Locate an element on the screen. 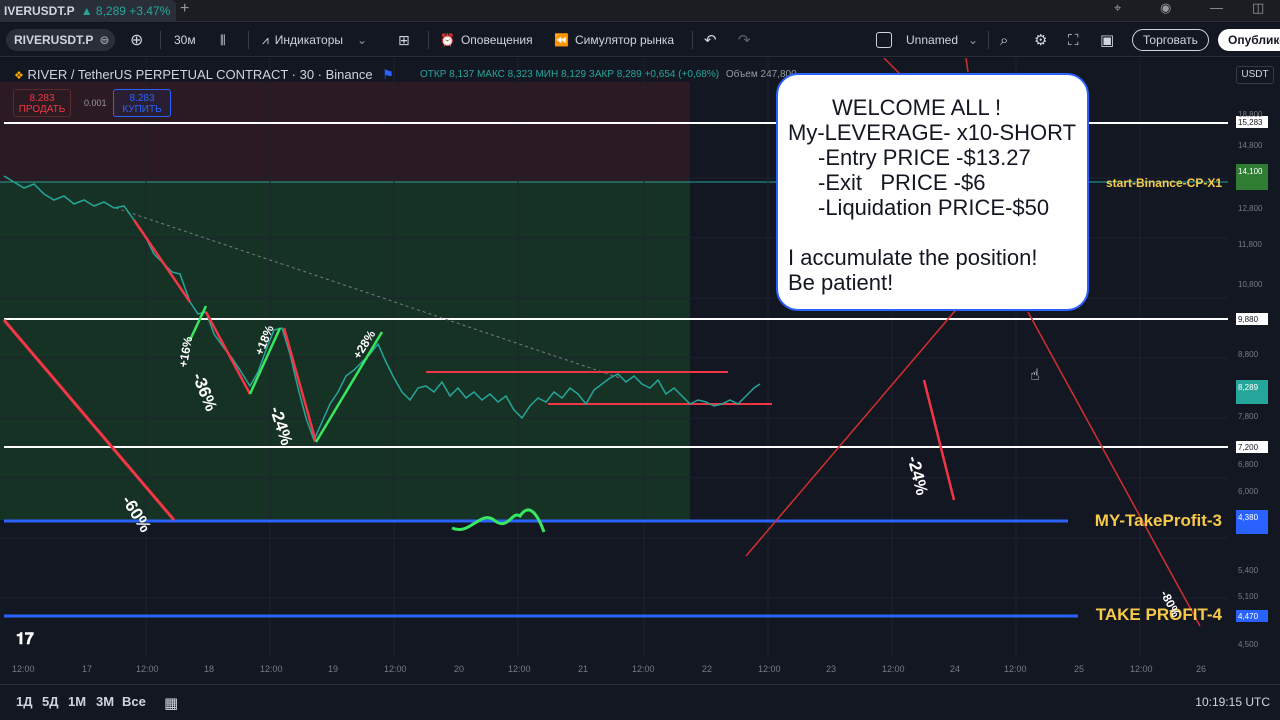  replay-button: ⏪ Симулятор рынка is located at coordinates (614, 40).